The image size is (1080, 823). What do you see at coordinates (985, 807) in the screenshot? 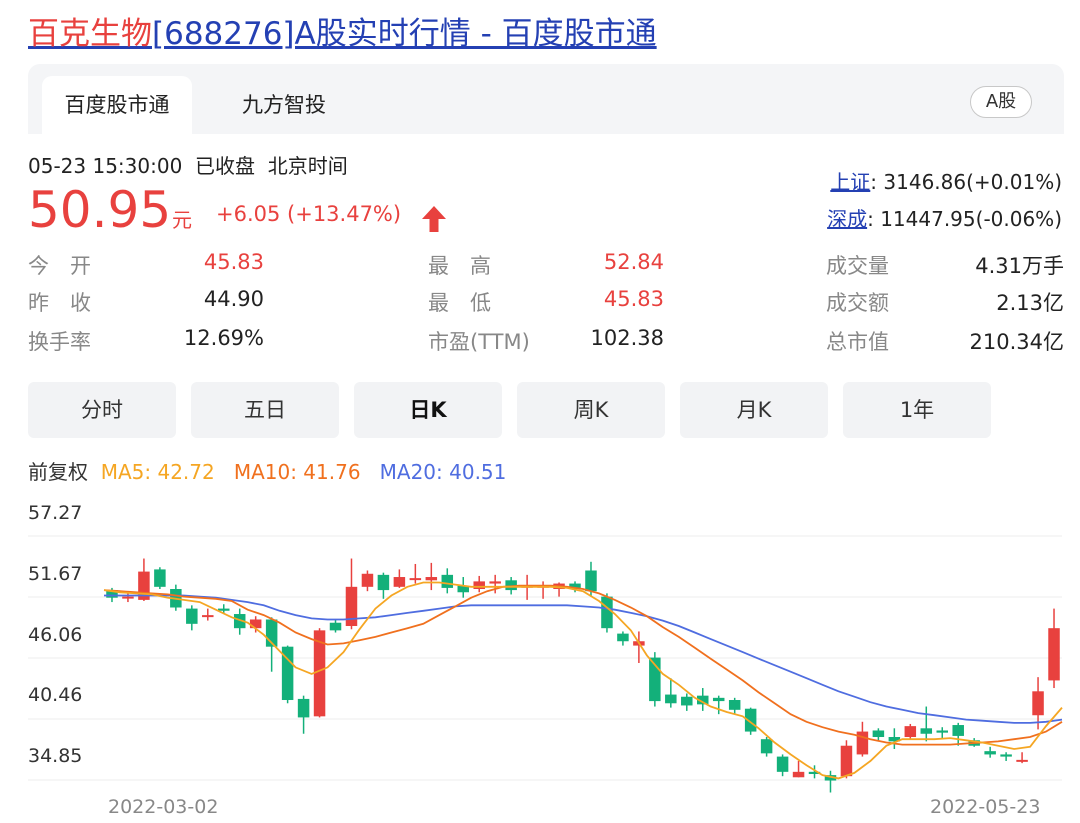
I see `x-end-date: 2022-05-23` at bounding box center [985, 807].